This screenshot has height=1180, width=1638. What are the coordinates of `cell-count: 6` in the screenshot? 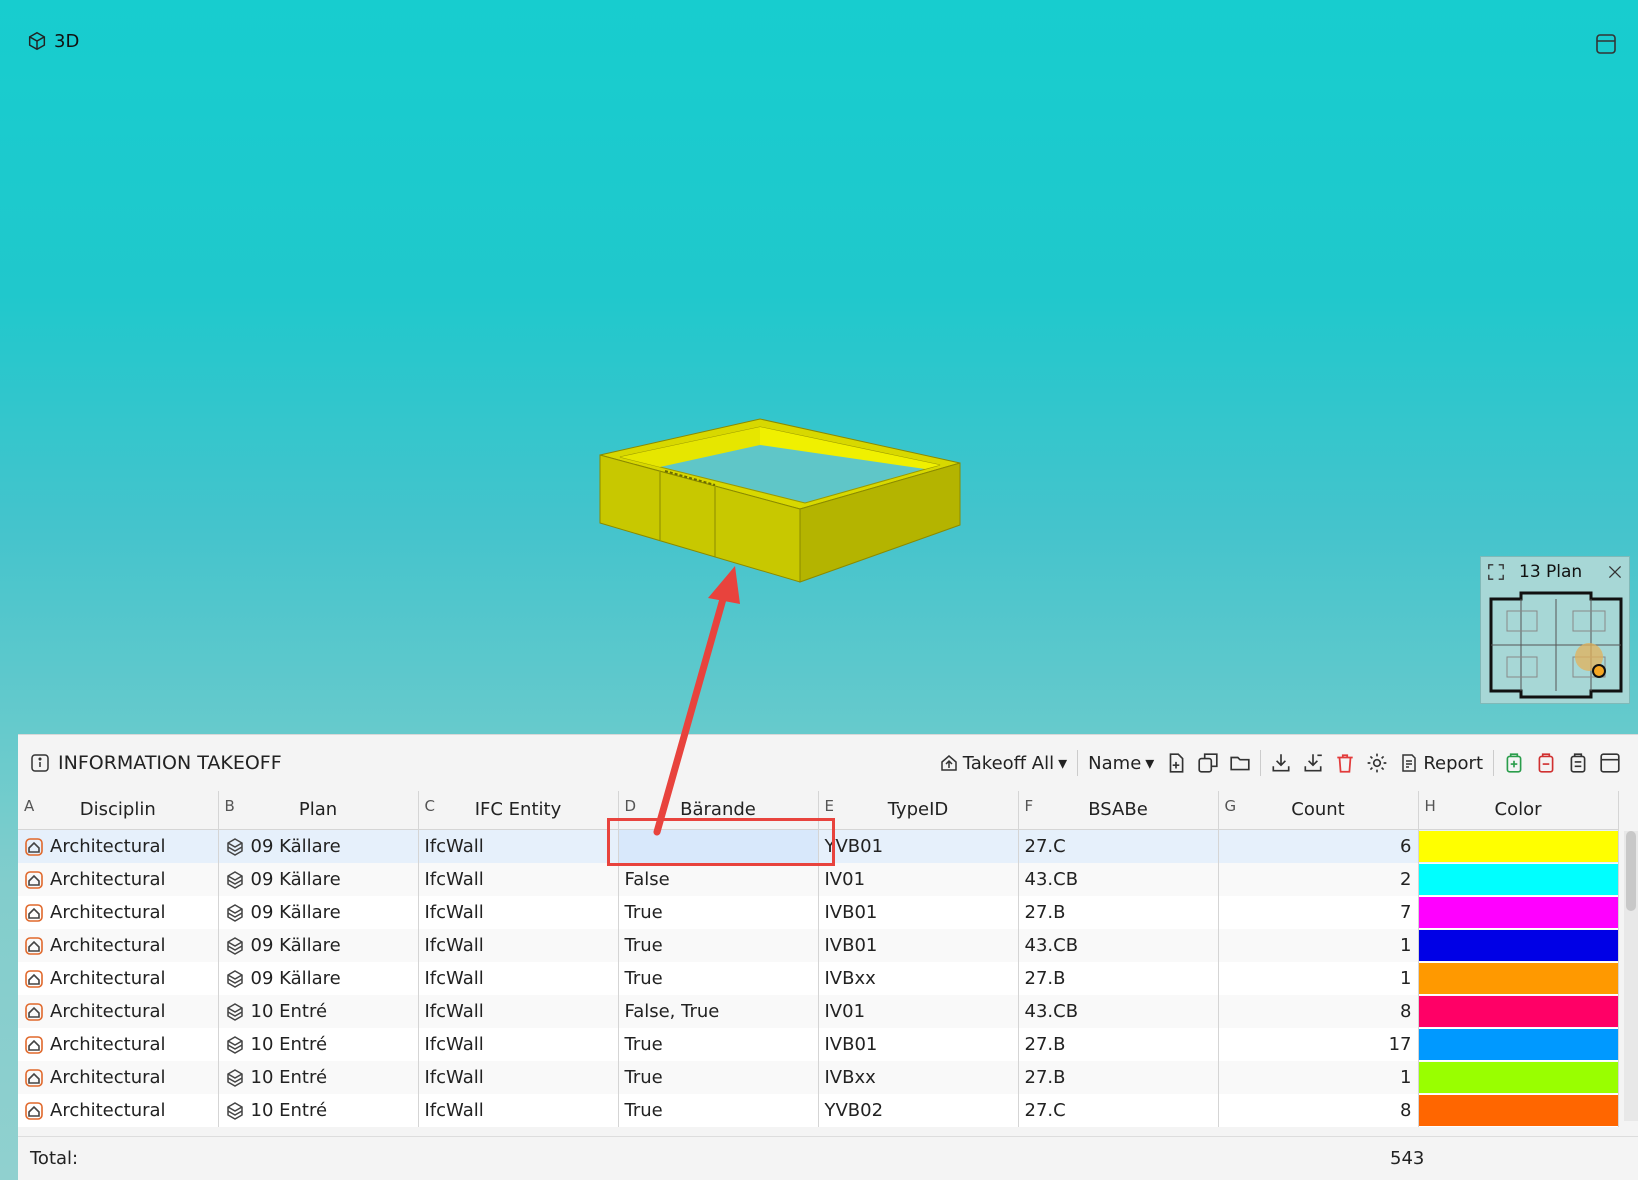 It's located at (1318, 846).